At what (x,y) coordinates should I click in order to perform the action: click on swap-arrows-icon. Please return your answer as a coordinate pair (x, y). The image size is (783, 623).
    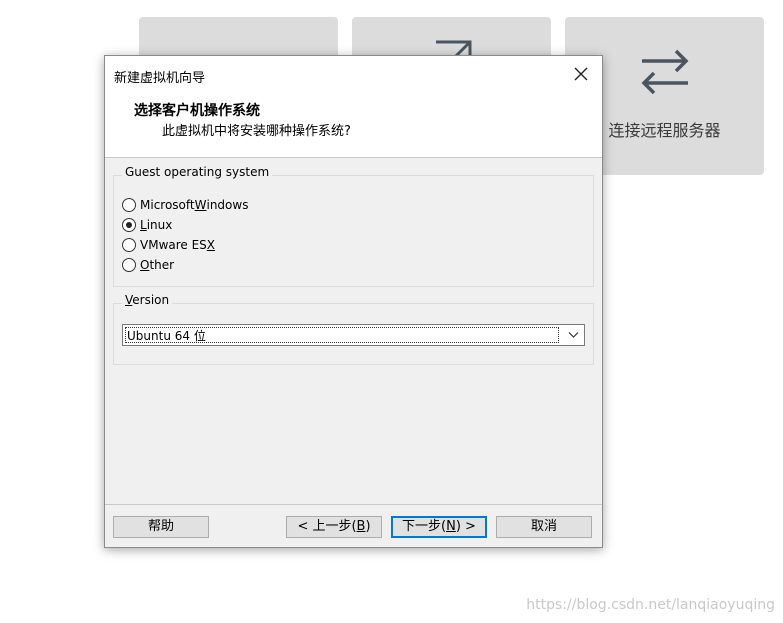
    Looking at the image, I should click on (664, 72).